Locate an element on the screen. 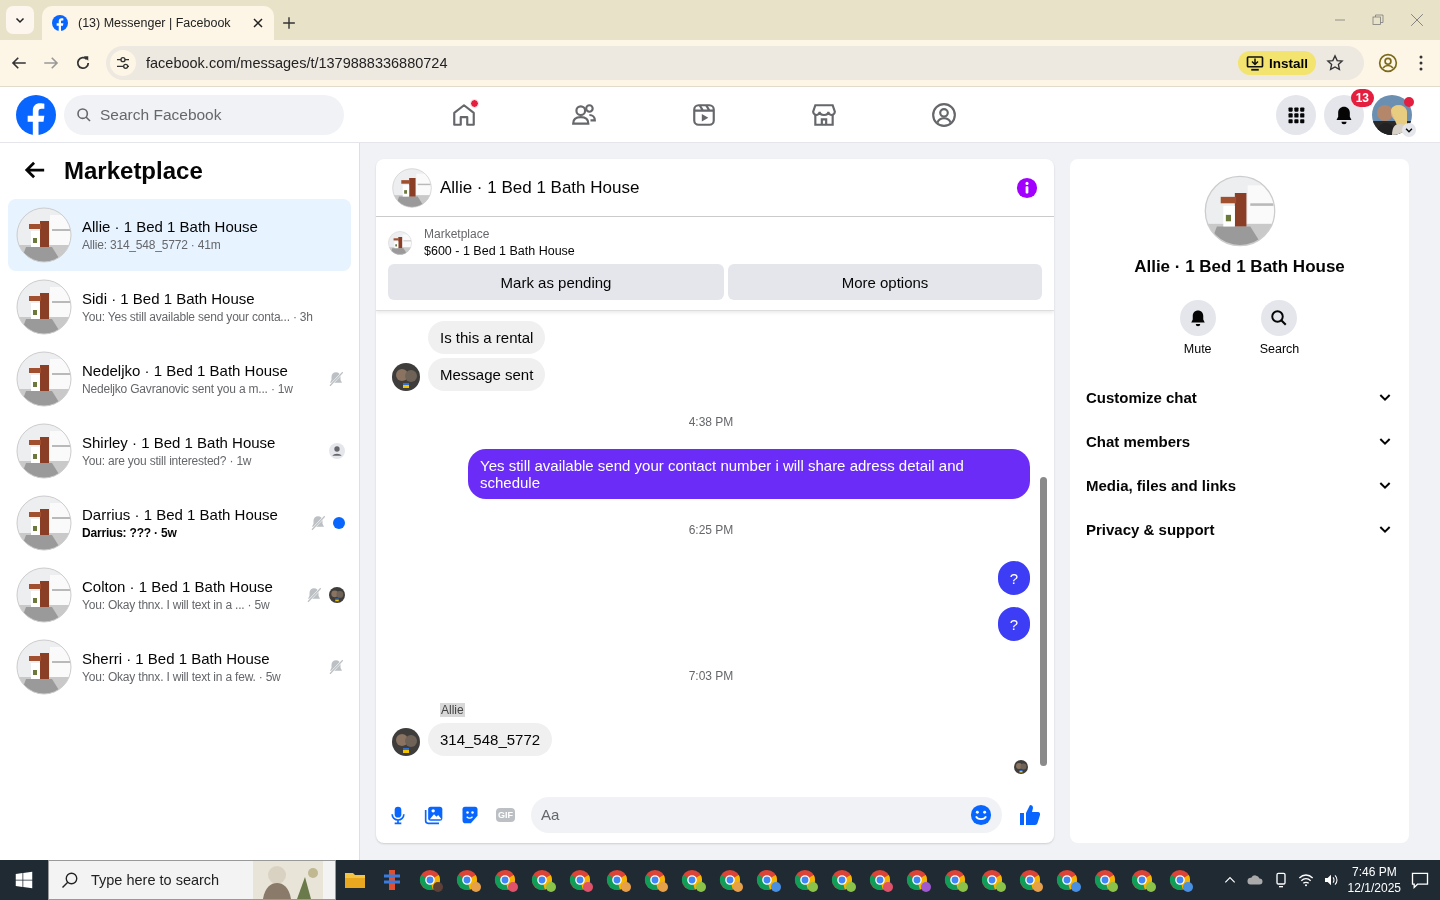  install-button: Install is located at coordinates (1277, 63).